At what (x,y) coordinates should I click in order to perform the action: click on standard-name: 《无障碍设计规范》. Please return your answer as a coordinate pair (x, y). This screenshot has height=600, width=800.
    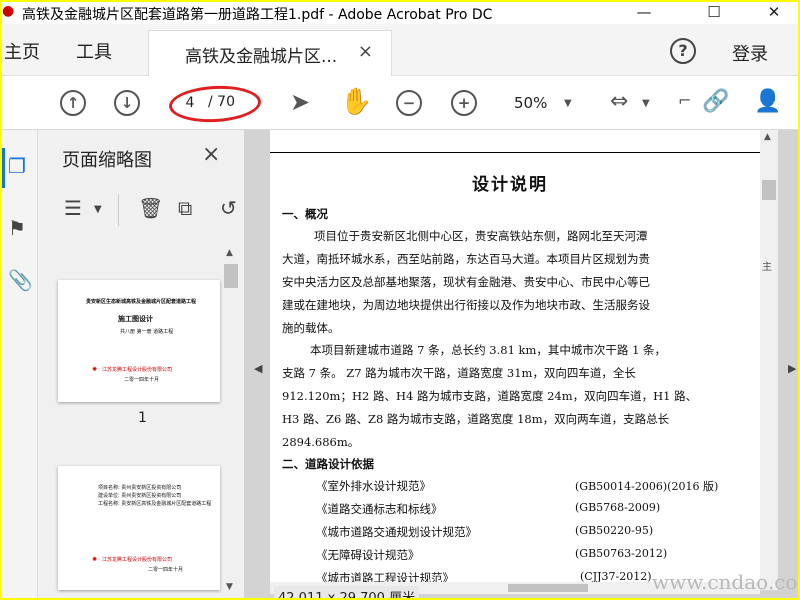
    Looking at the image, I should click on (368, 555).